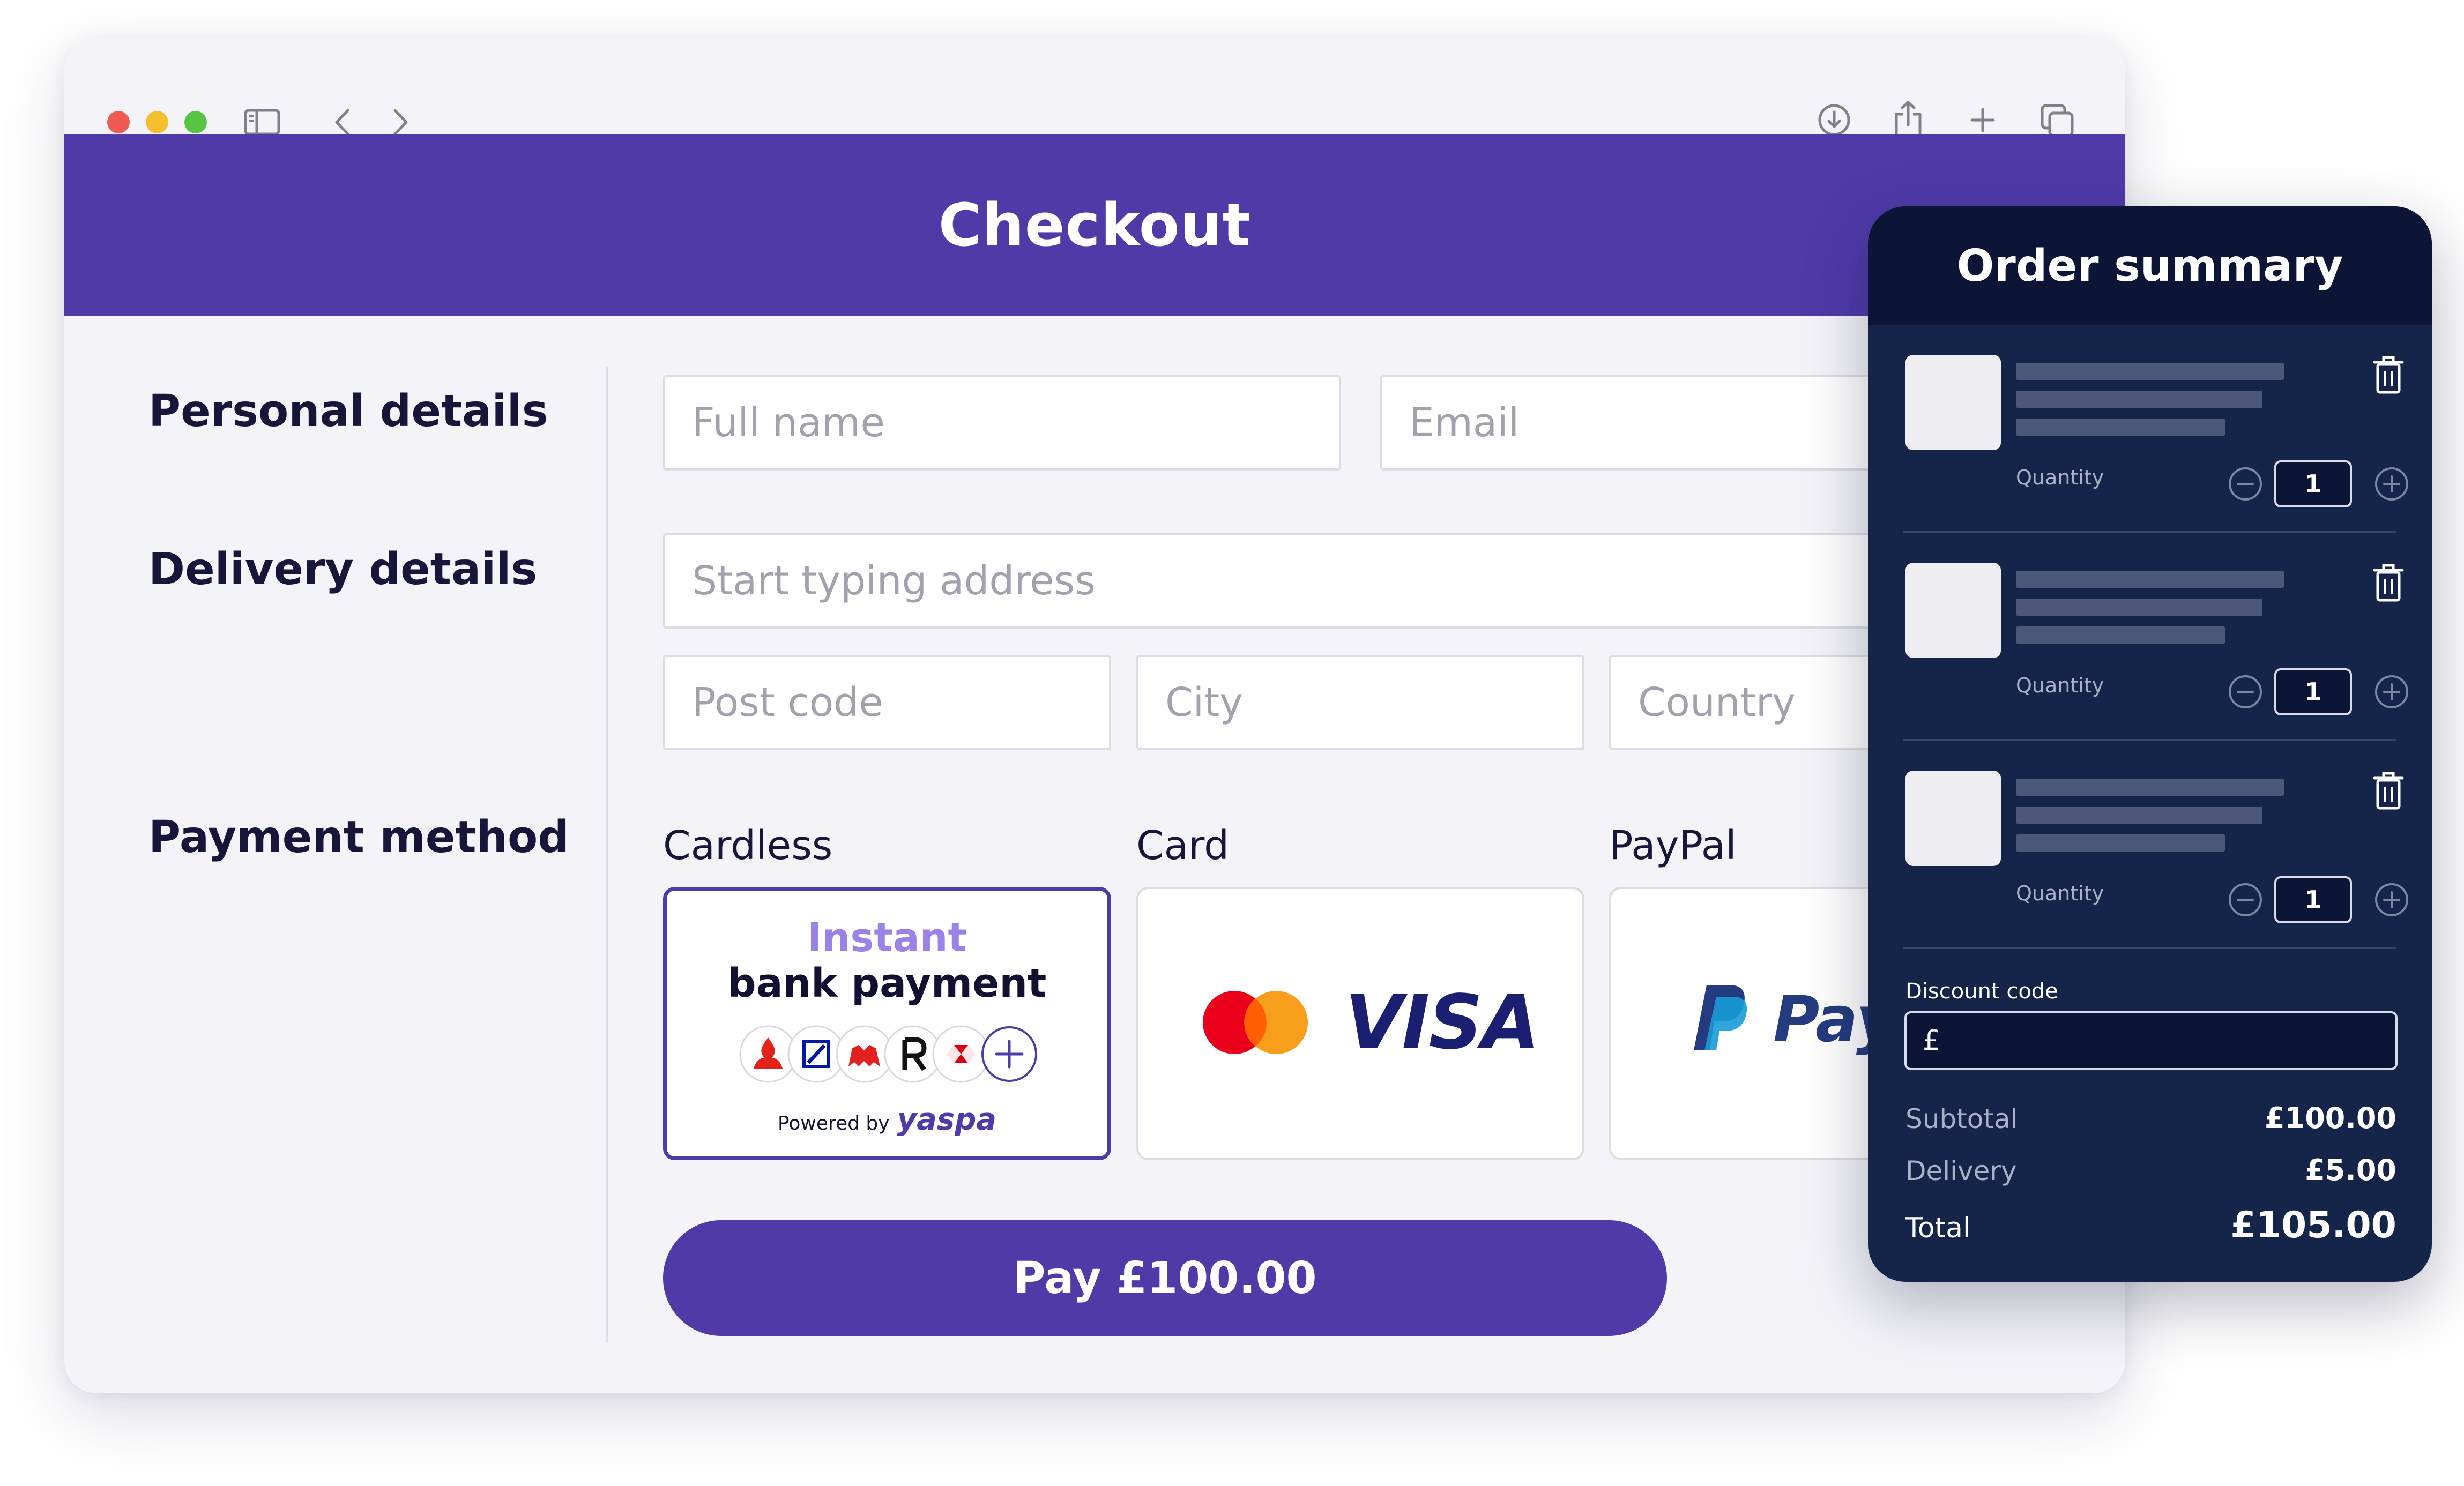 The height and width of the screenshot is (1486, 2464). What do you see at coordinates (1834, 120) in the screenshot?
I see `download-icon` at bounding box center [1834, 120].